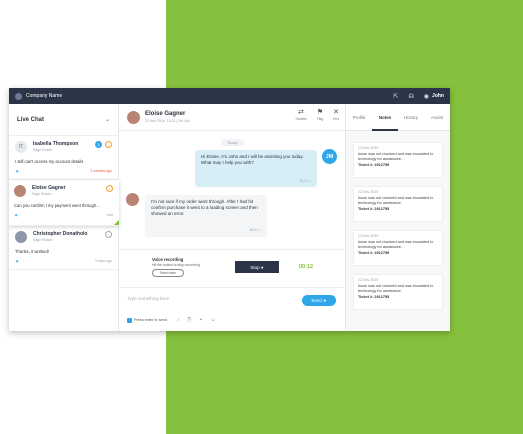 This screenshot has width=523, height=434. What do you see at coordinates (103, 261) in the screenshot?
I see `message-time: 3 days ago` at bounding box center [103, 261].